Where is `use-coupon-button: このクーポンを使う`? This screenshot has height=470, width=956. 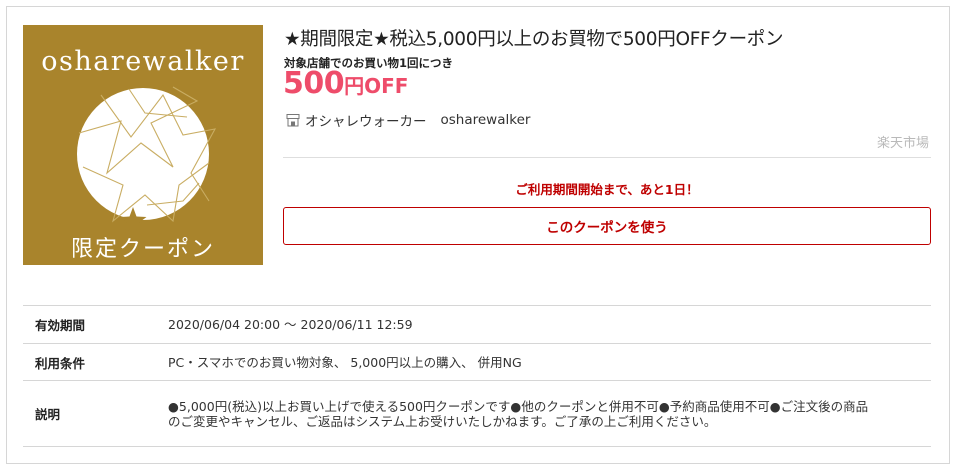 use-coupon-button: このクーポンを使う is located at coordinates (607, 226).